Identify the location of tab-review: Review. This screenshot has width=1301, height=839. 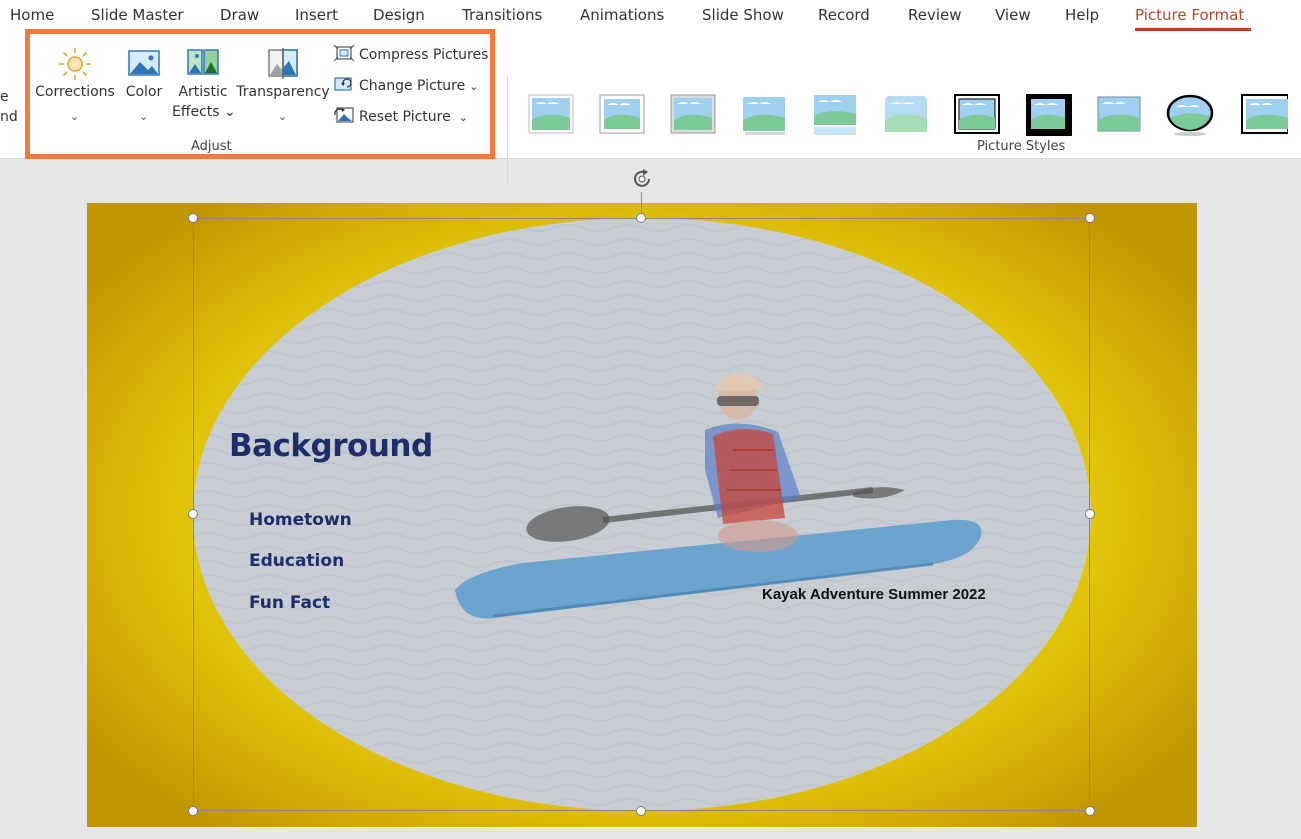
(935, 15).